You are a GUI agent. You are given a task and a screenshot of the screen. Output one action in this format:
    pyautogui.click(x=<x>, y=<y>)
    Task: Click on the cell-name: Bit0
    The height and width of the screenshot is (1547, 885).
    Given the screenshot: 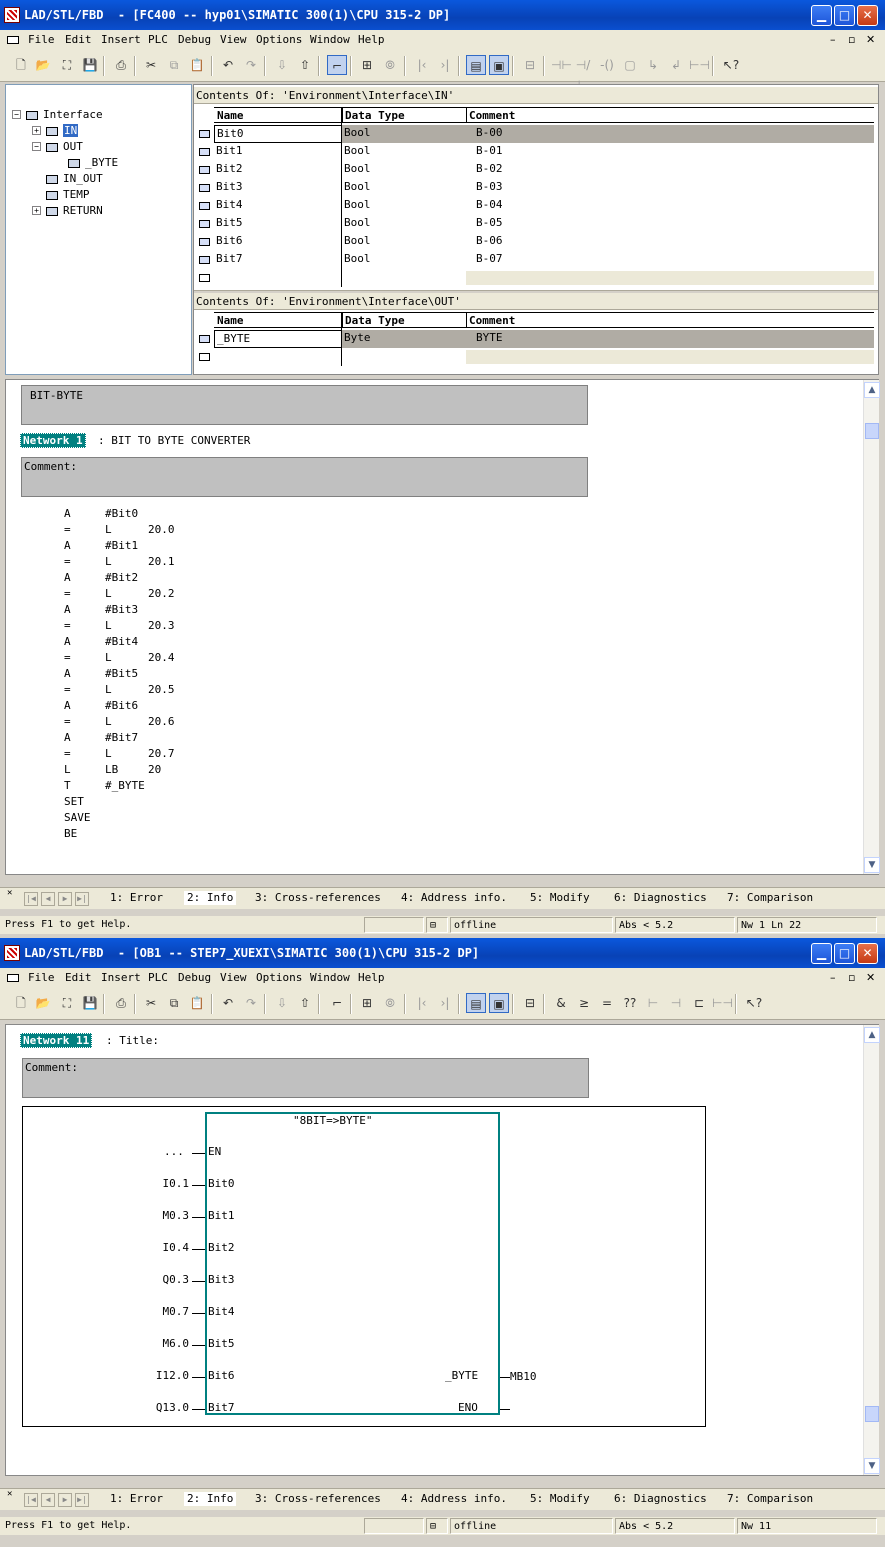 What is the action you would take?
    pyautogui.click(x=278, y=134)
    